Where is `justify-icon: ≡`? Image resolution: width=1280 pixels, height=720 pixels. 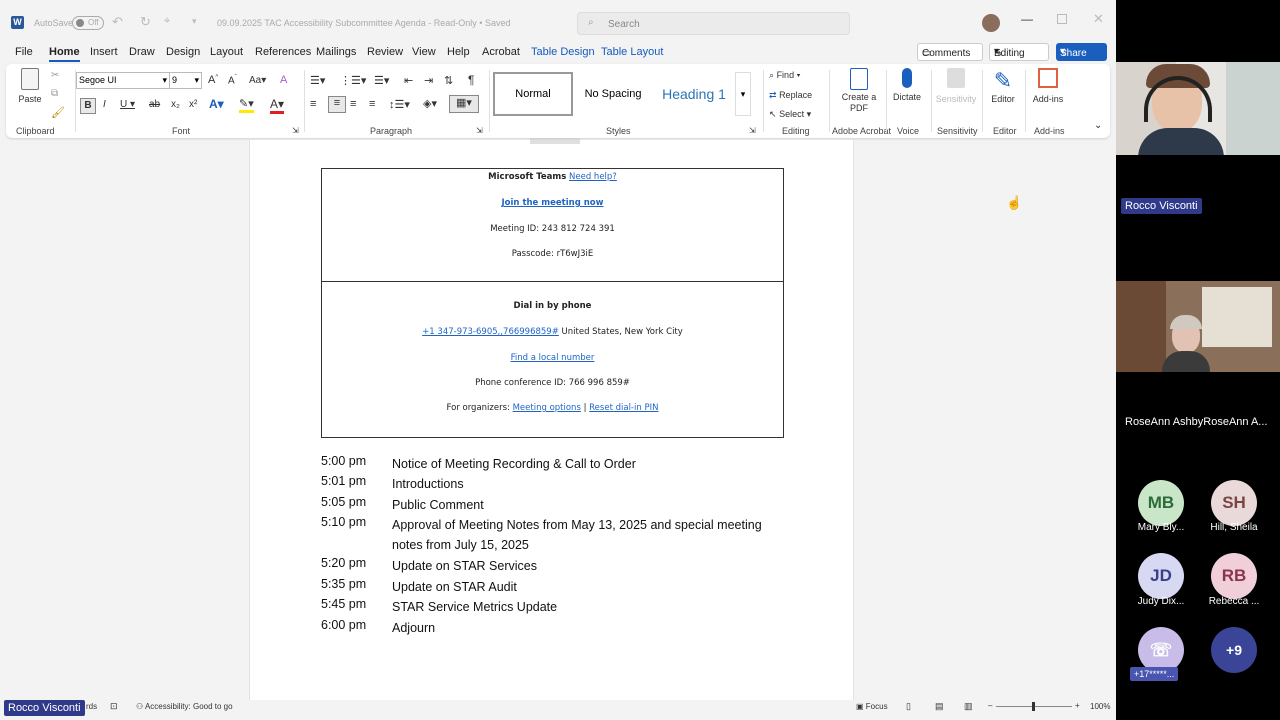
justify-icon: ≡ is located at coordinates (372, 104).